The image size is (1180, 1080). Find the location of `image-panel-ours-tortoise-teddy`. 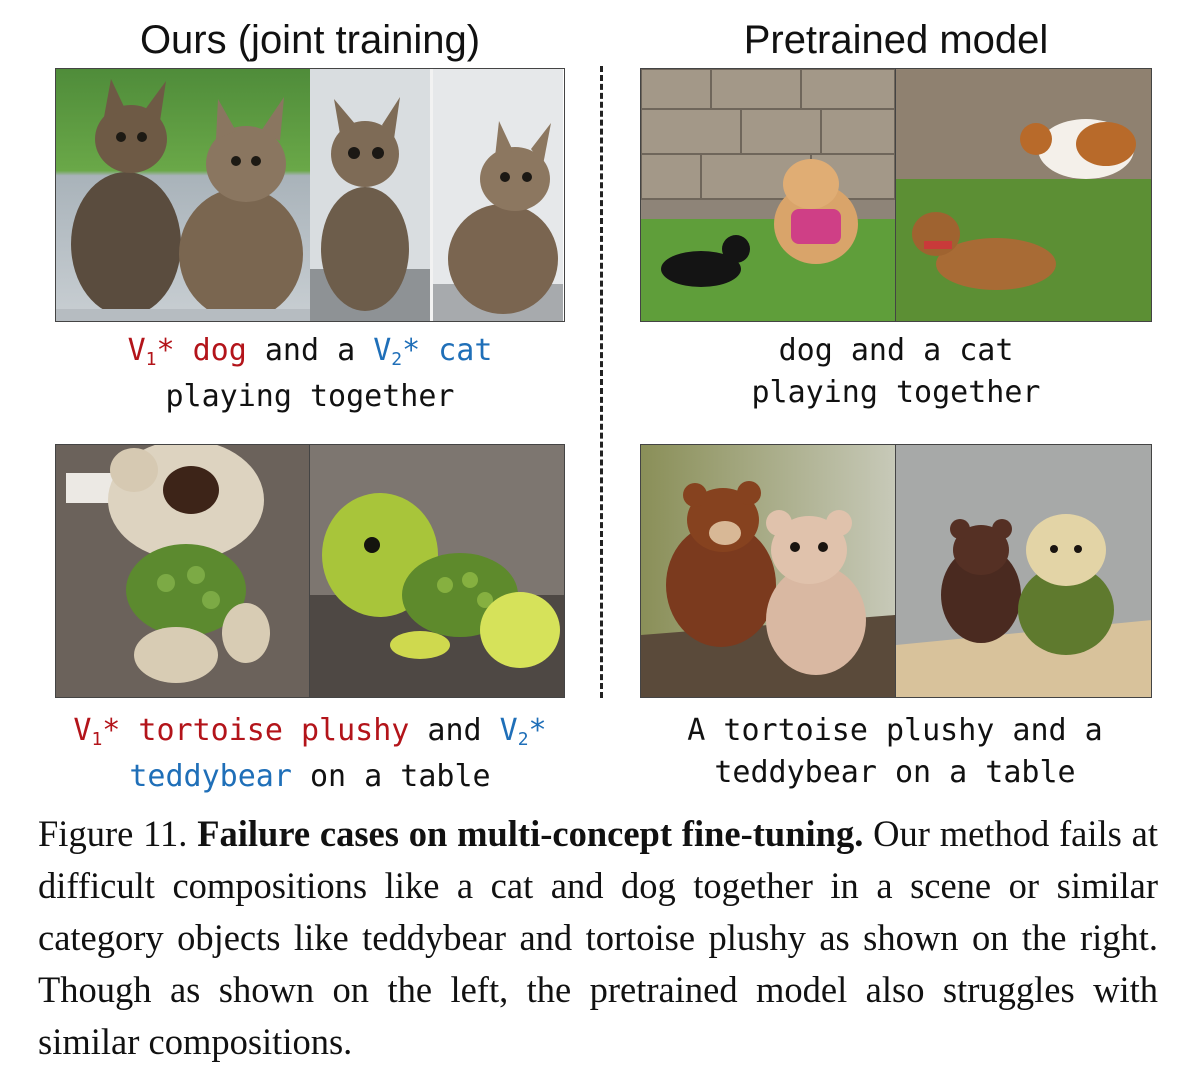

image-panel-ours-tortoise-teddy is located at coordinates (310, 571).